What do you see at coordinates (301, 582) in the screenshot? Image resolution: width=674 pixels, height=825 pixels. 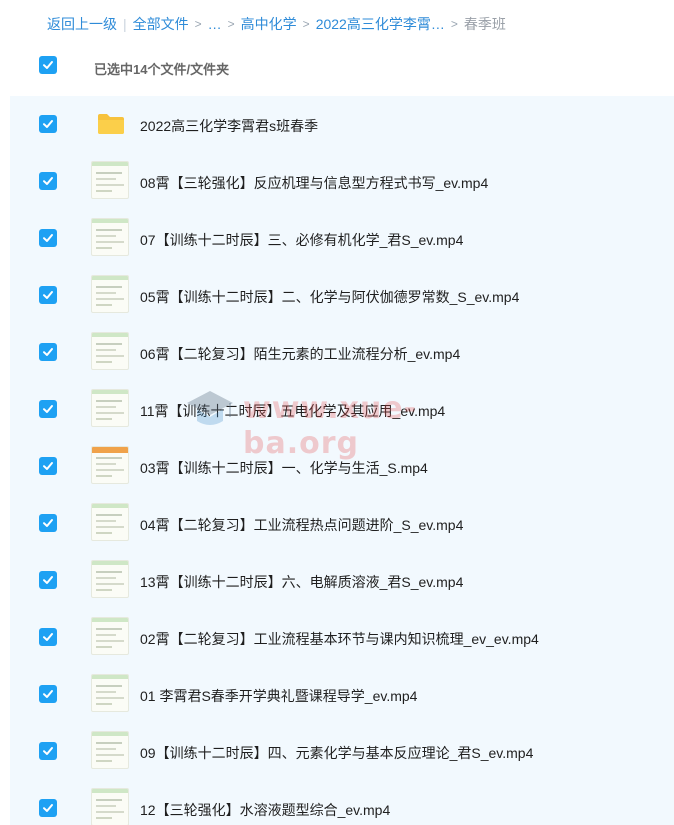 I see `file-name: 13霄【训练十二时辰】六、电解质溶液_君S_ev.mp4` at bounding box center [301, 582].